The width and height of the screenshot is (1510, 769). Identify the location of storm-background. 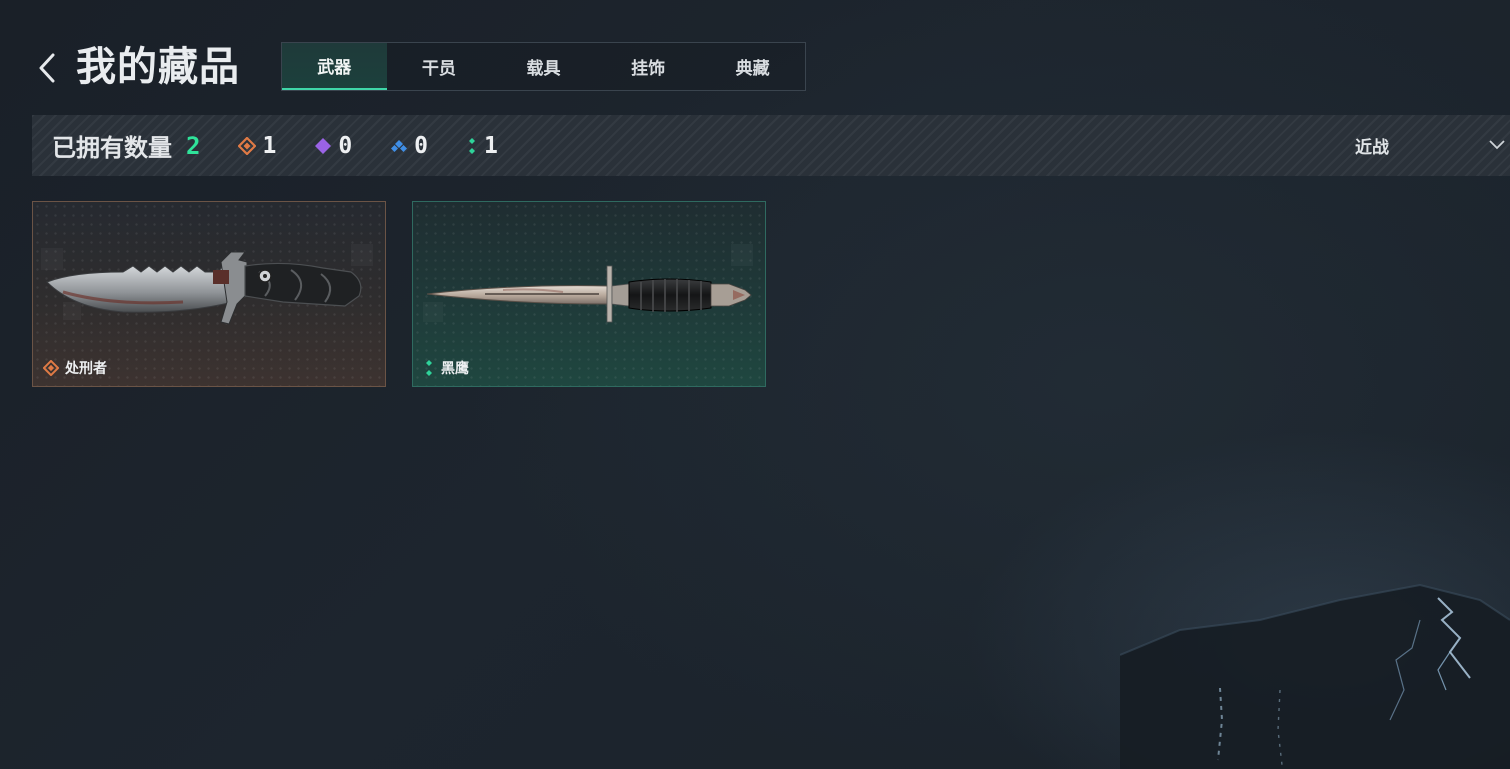
(1315, 676).